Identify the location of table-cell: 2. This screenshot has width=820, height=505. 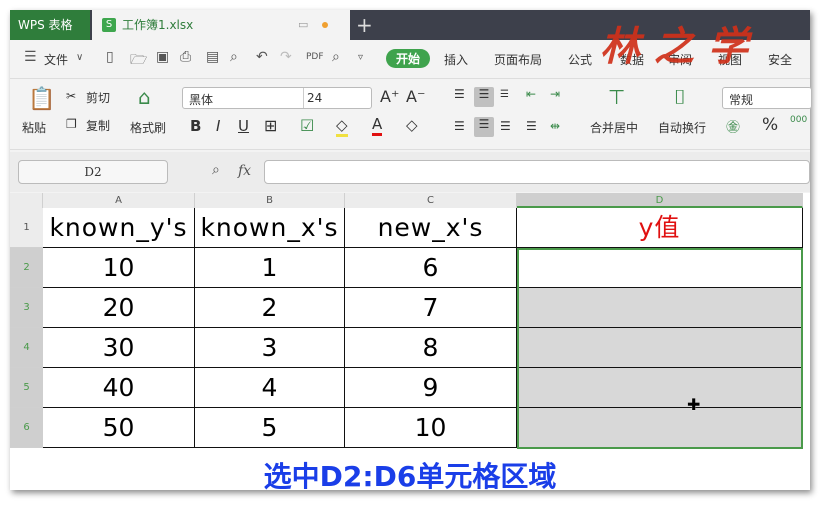
(270, 308).